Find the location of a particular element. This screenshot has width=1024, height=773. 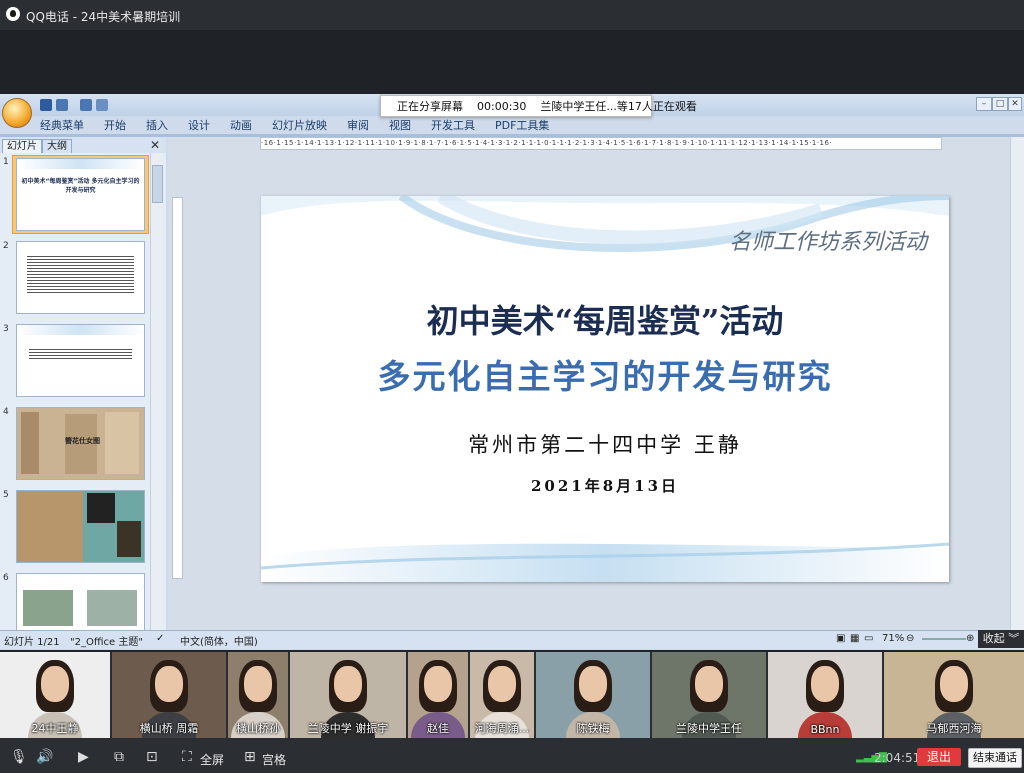

fullscreen-icon: ⛶ is located at coordinates (187, 757).